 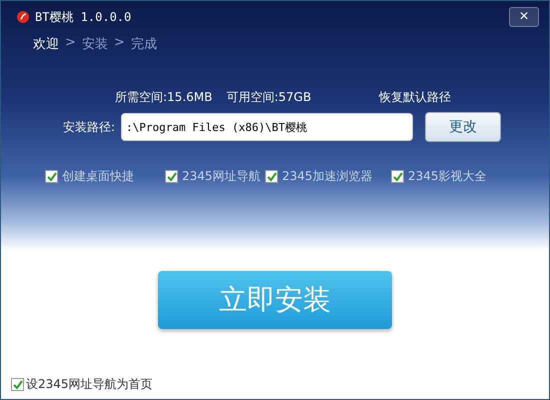 I want to click on option-label: 创建桌面快捷, so click(x=98, y=176).